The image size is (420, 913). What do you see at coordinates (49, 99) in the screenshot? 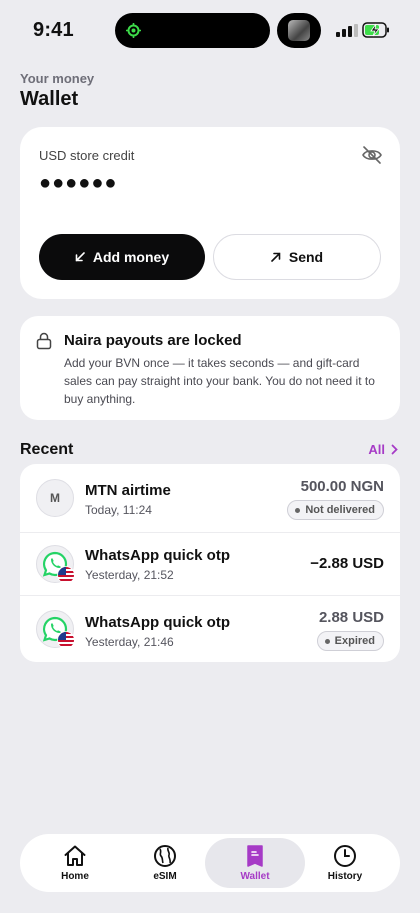
I see `page-title: Wallet` at bounding box center [49, 99].